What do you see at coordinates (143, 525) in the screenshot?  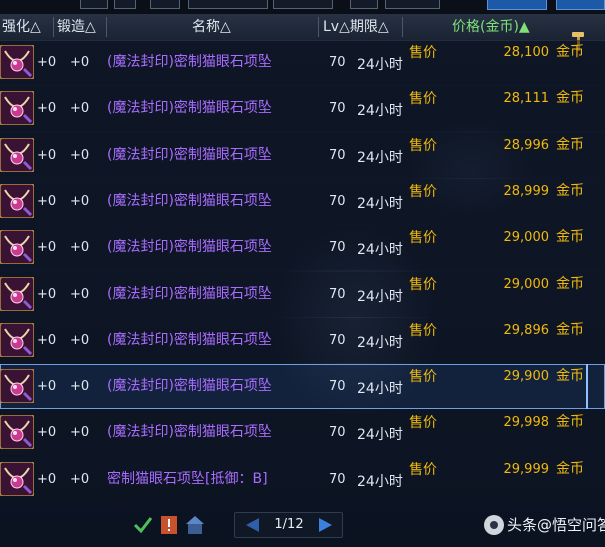 I see `check-icon` at bounding box center [143, 525].